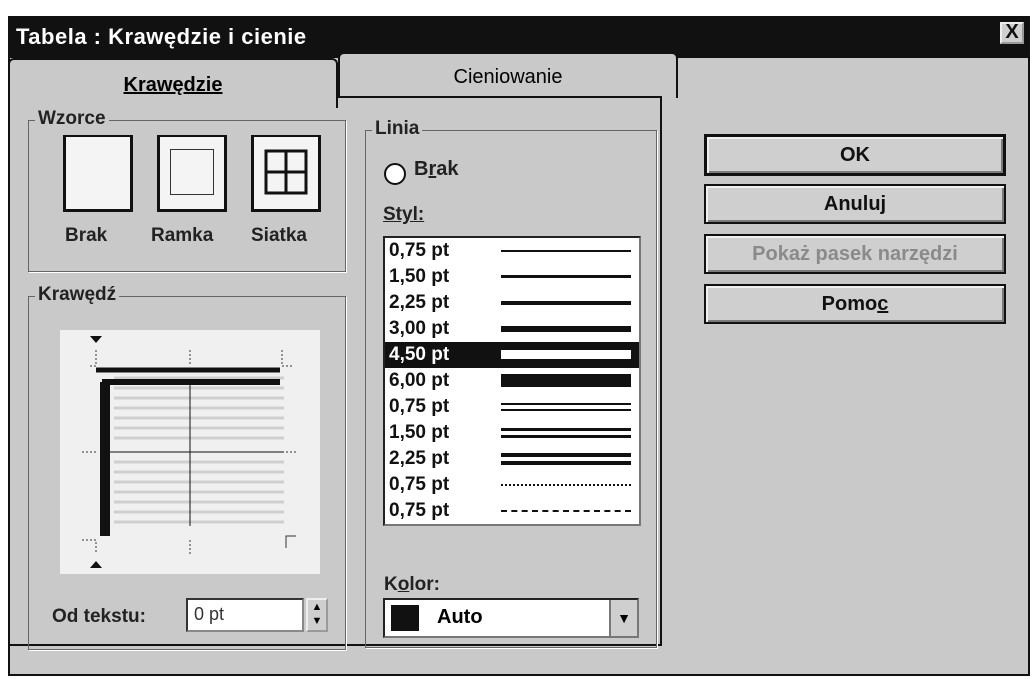 The width and height of the screenshot is (1032, 679). I want to click on radio-brak-label: Brak, so click(436, 169).